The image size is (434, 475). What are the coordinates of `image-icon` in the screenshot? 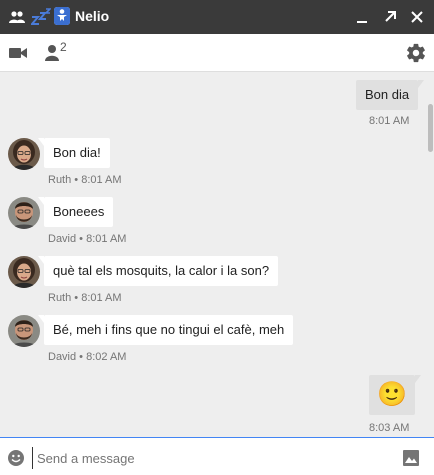 It's located at (411, 458).